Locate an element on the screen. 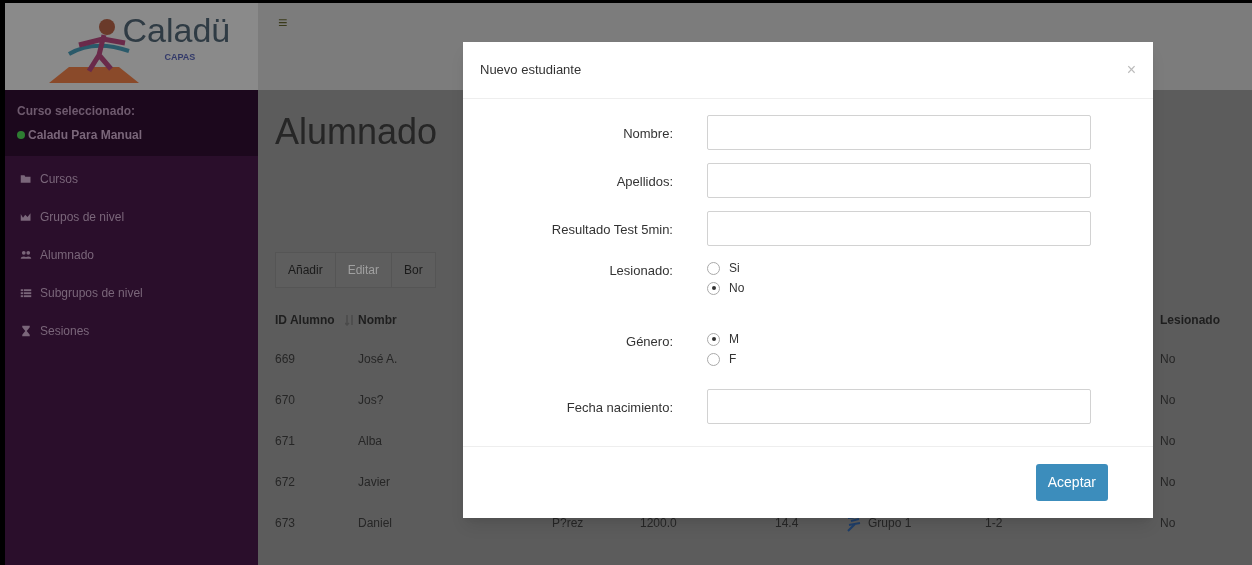 Image resolution: width=1252 pixels, height=565 pixels. field-label: Apellidos: is located at coordinates (644, 182).